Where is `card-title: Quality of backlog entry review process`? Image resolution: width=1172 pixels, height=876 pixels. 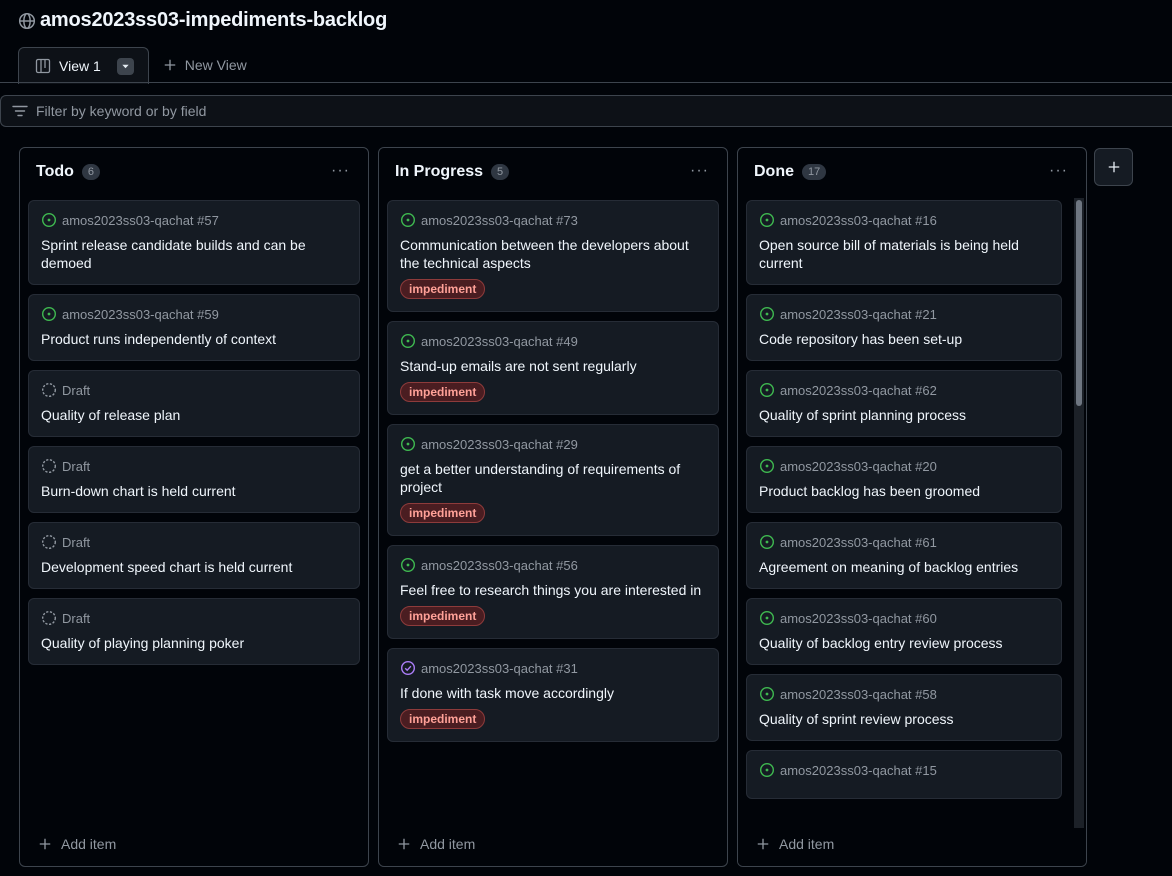 card-title: Quality of backlog entry review process is located at coordinates (904, 643).